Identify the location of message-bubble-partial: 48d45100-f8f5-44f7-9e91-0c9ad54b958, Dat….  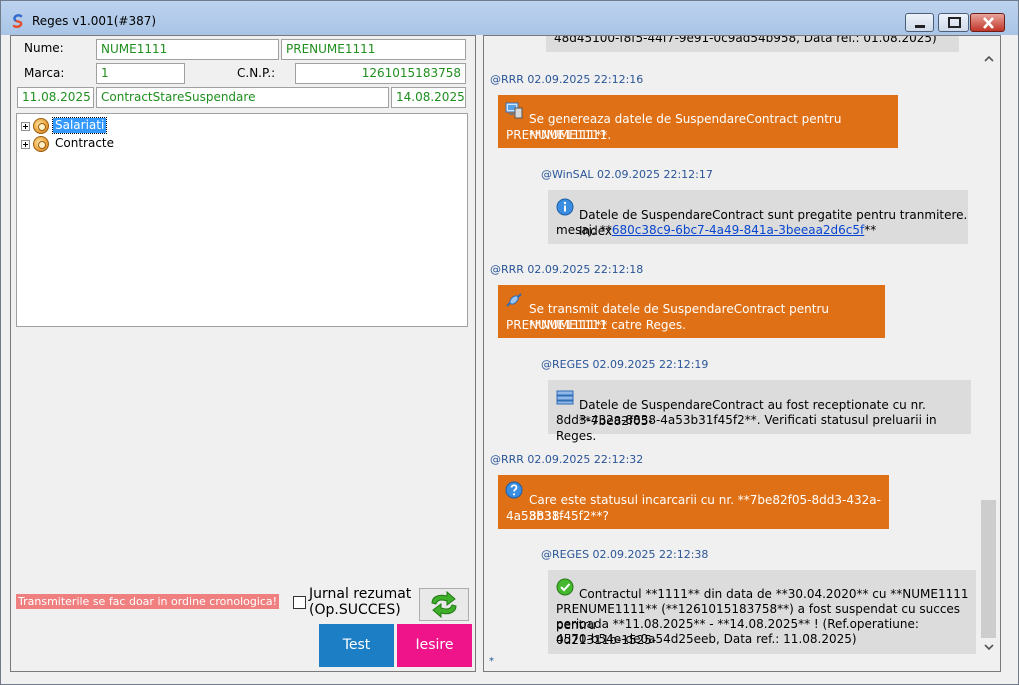
(752, 43).